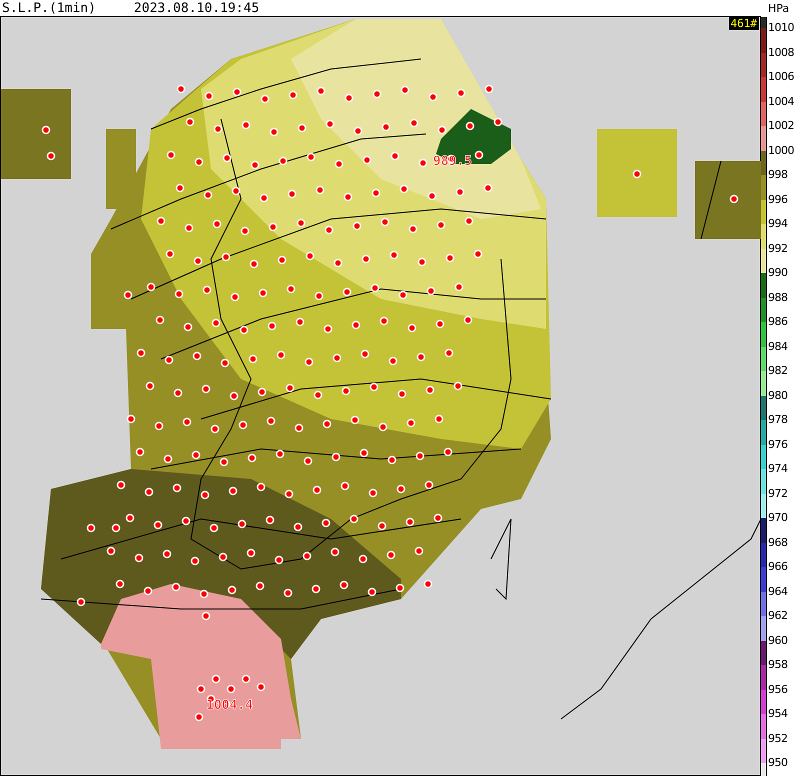 This screenshot has height=776, width=796. I want to click on scale-label: 1000, so click(781, 151).